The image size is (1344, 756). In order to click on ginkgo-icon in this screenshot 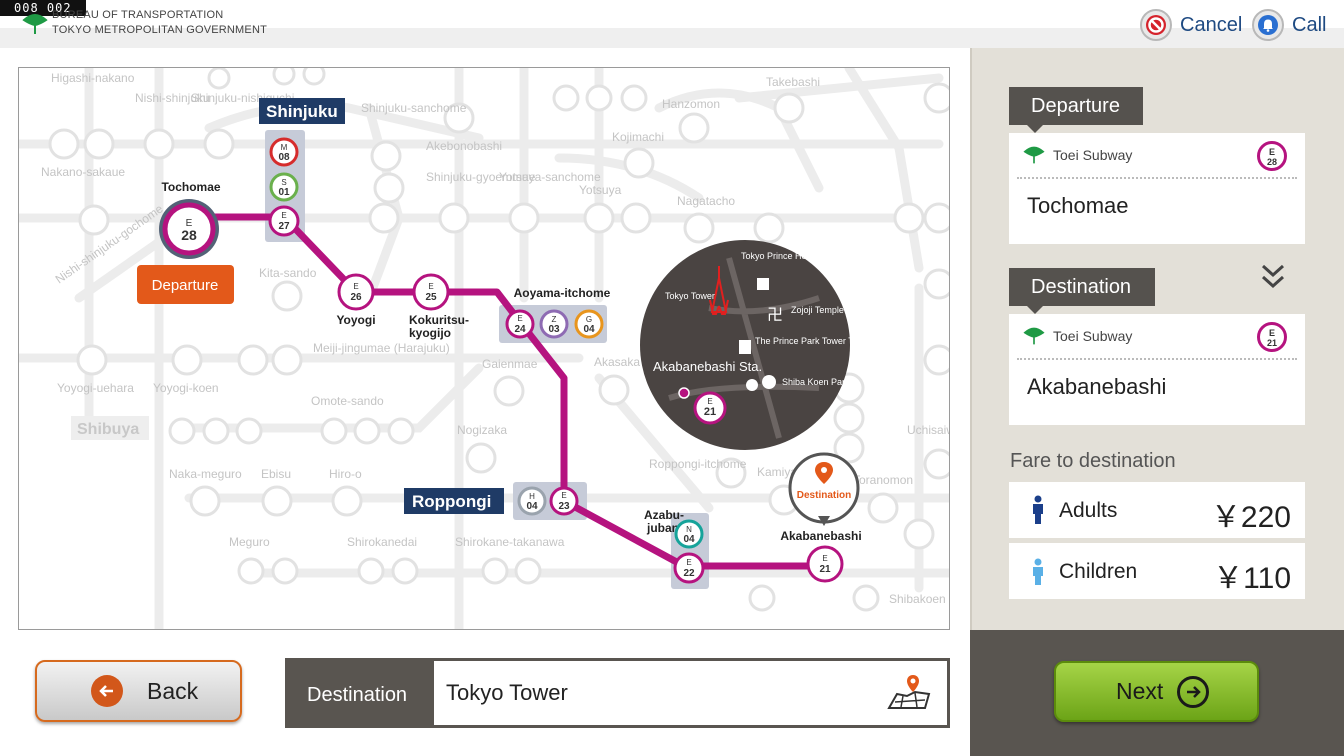, I will do `click(1034, 155)`.